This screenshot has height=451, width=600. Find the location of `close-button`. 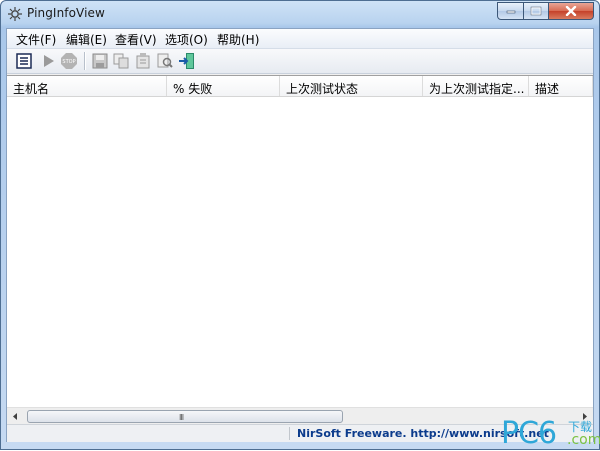

close-button is located at coordinates (571, 11).